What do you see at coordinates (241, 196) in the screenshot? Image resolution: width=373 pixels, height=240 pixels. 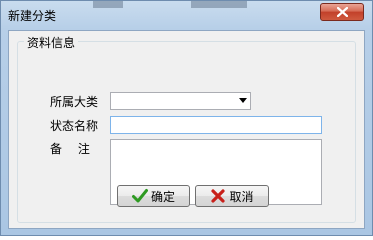 I see `cancel-button-label: 取消` at bounding box center [241, 196].